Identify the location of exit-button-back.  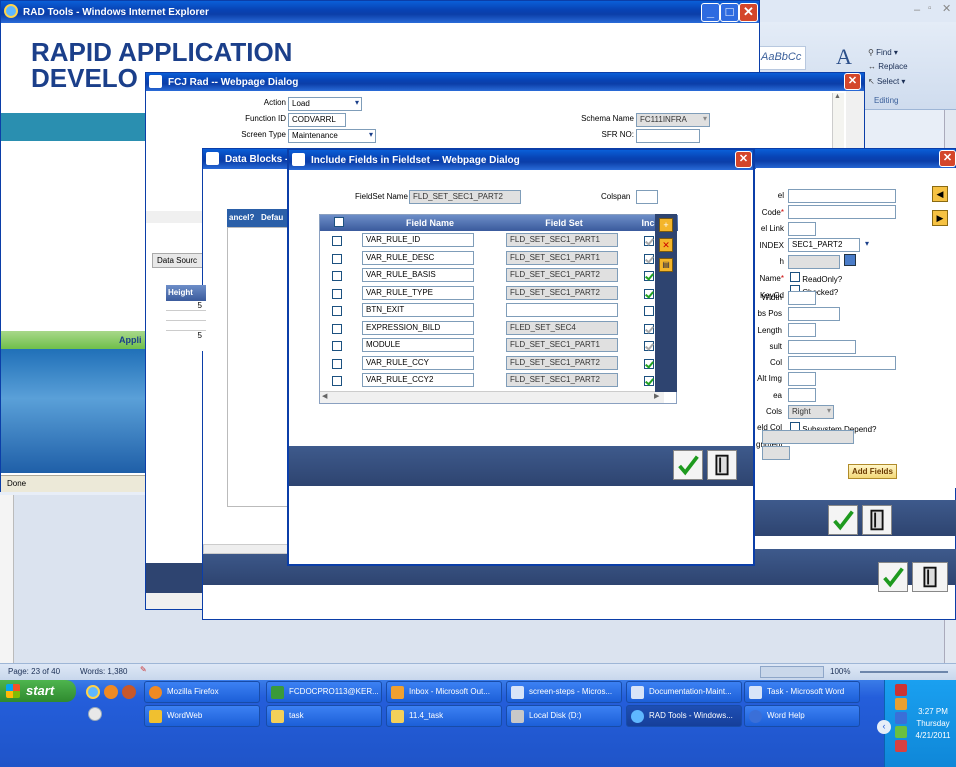
(930, 577).